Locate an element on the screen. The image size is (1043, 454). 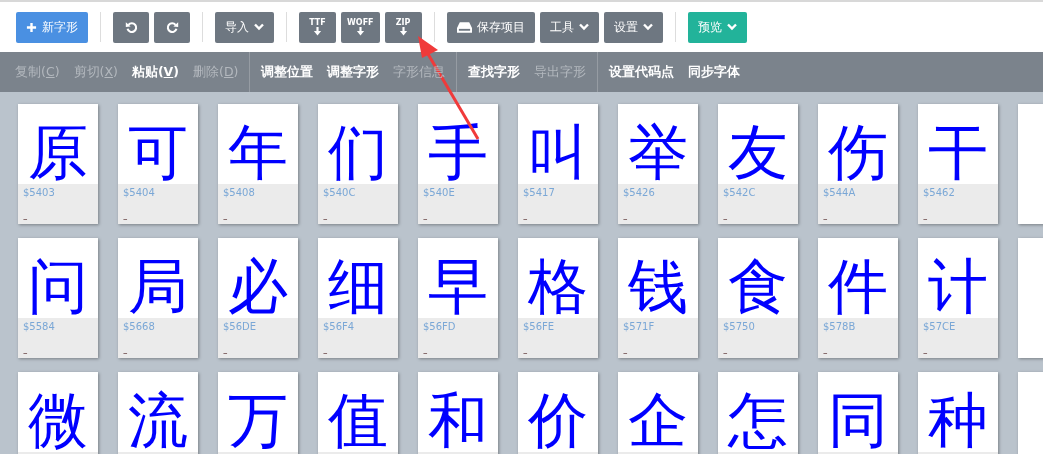
glyph-card: 问 $5584 – is located at coordinates (58, 298).